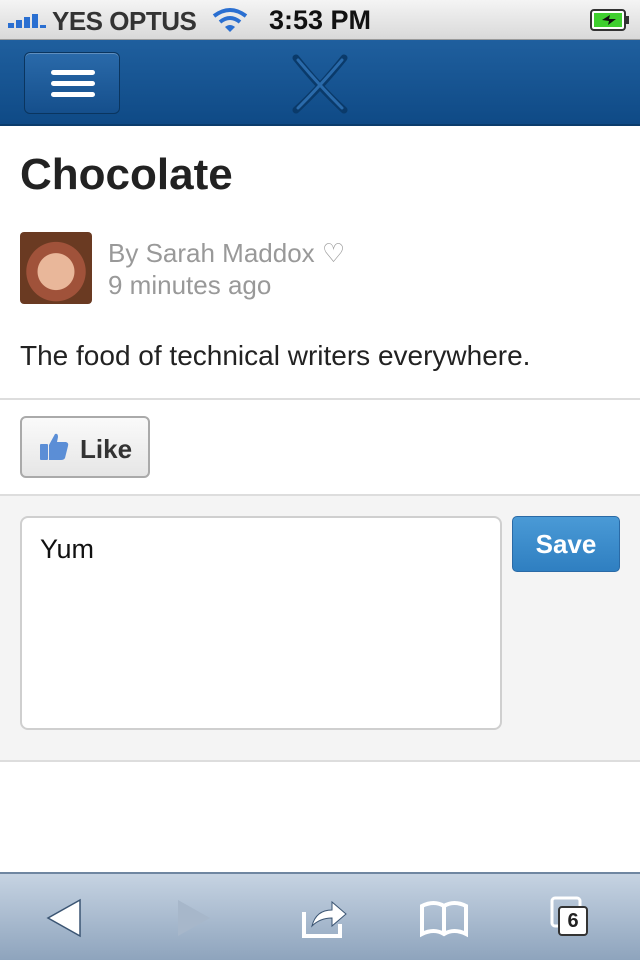 Image resolution: width=640 pixels, height=960 pixels. I want to click on like-button: Like, so click(85, 447).